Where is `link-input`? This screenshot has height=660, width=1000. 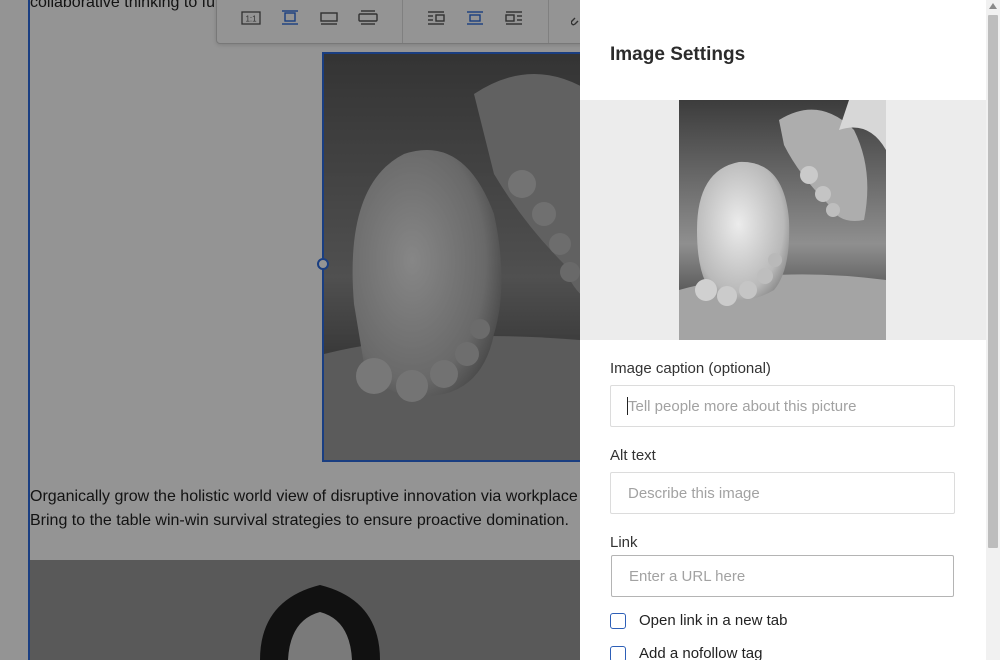
link-input is located at coordinates (782, 576).